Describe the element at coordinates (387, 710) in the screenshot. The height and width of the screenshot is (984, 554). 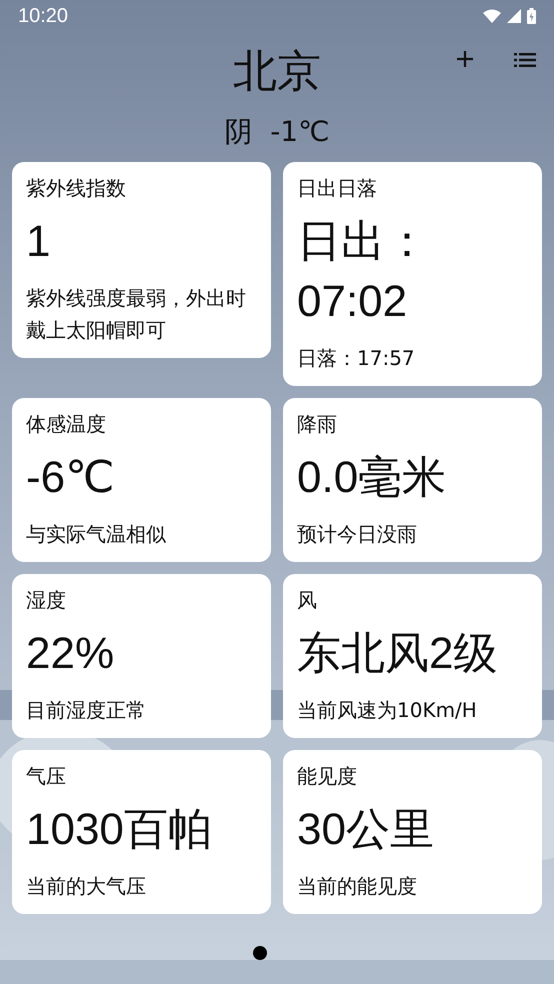
I see `card-description: 当前风速为10Km/H` at that location.